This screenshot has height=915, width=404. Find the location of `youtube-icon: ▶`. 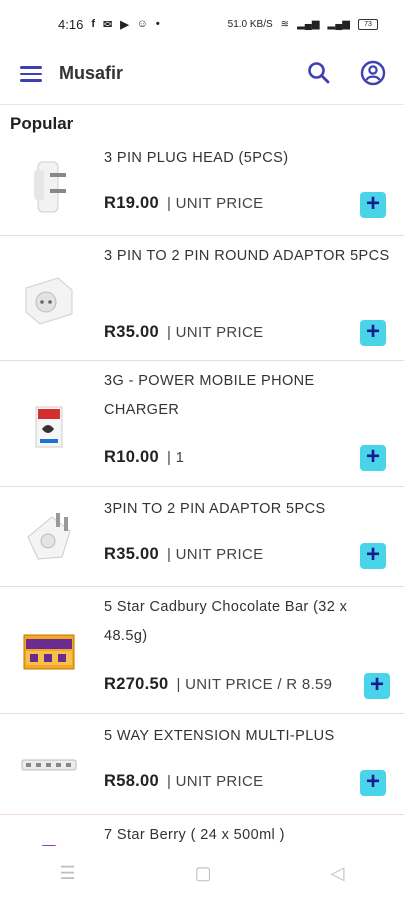

youtube-icon: ▶ is located at coordinates (124, 24).